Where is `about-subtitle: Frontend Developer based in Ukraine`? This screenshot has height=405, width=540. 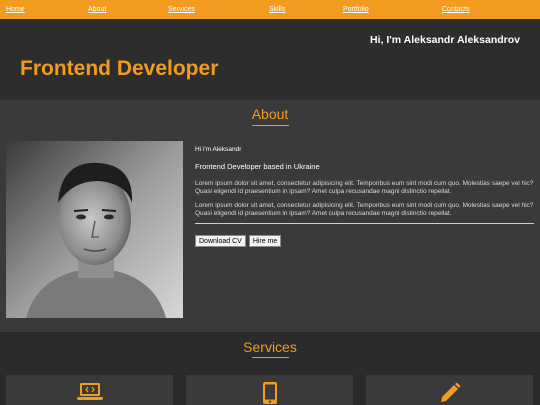 about-subtitle: Frontend Developer based in Ukraine is located at coordinates (257, 166).